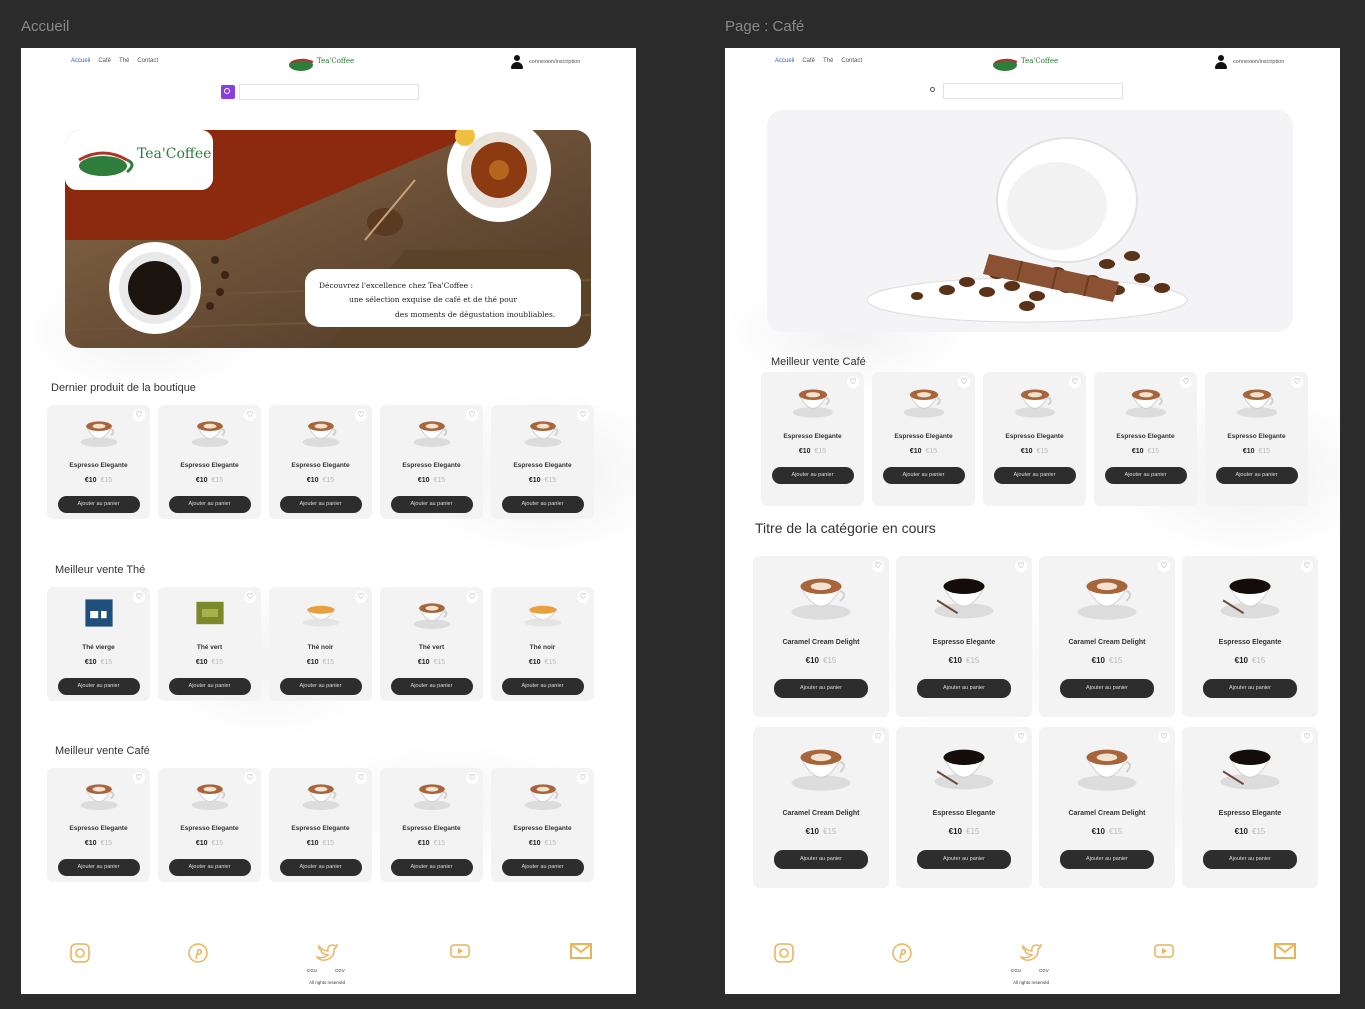 This screenshot has width=1365, height=1009. What do you see at coordinates (902, 955) in the screenshot?
I see `pinterest-icon` at bounding box center [902, 955].